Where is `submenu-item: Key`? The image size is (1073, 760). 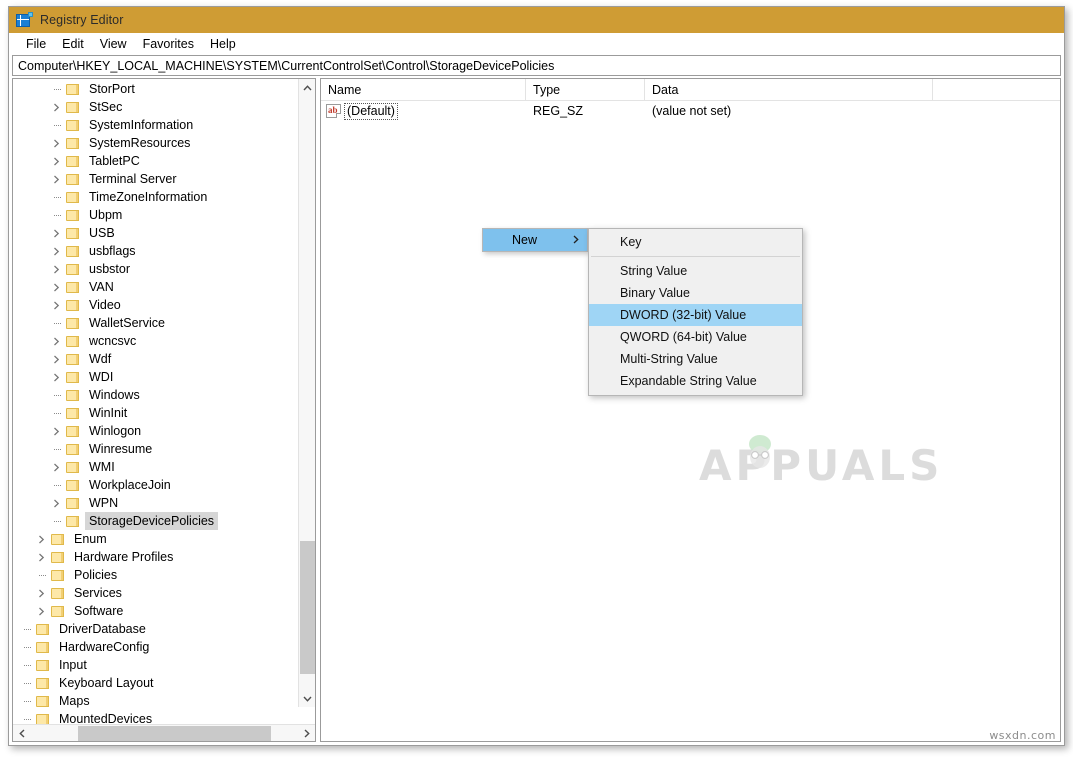 submenu-item: Key is located at coordinates (695, 242).